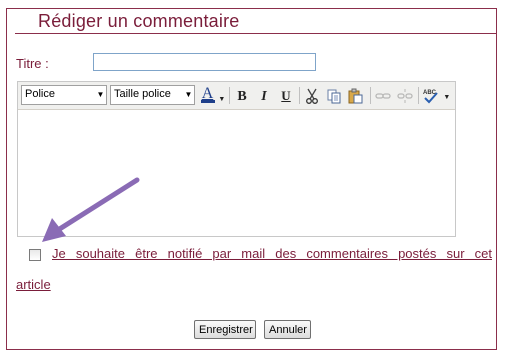 The height and width of the screenshot is (360, 507). I want to click on font-size-select: Taille police ▼, so click(152, 95).